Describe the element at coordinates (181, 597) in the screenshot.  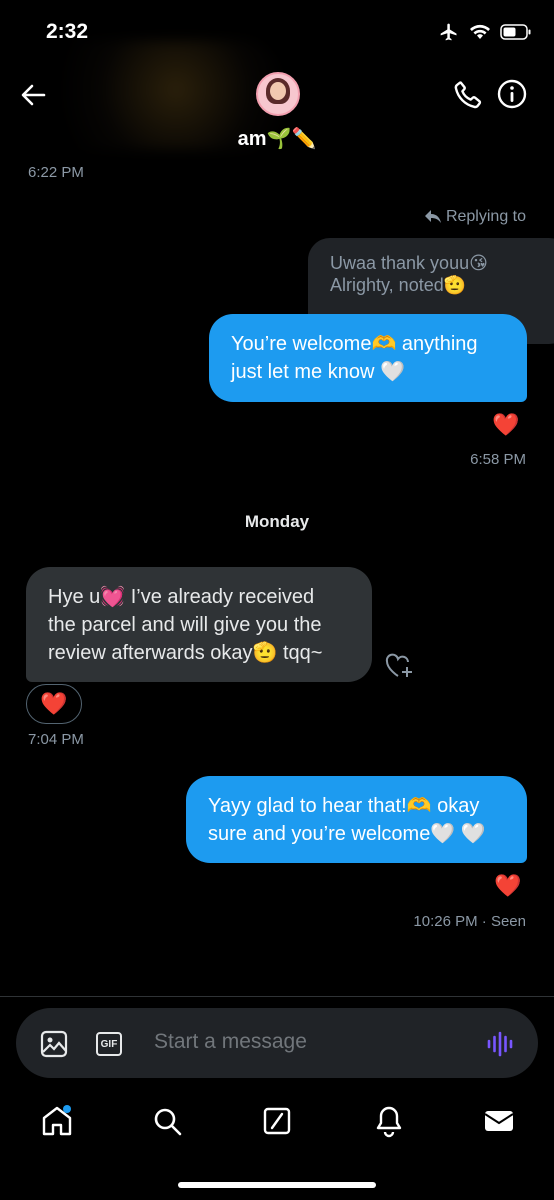
I see `message-line: Hye u💓 I’ve already received` at that location.